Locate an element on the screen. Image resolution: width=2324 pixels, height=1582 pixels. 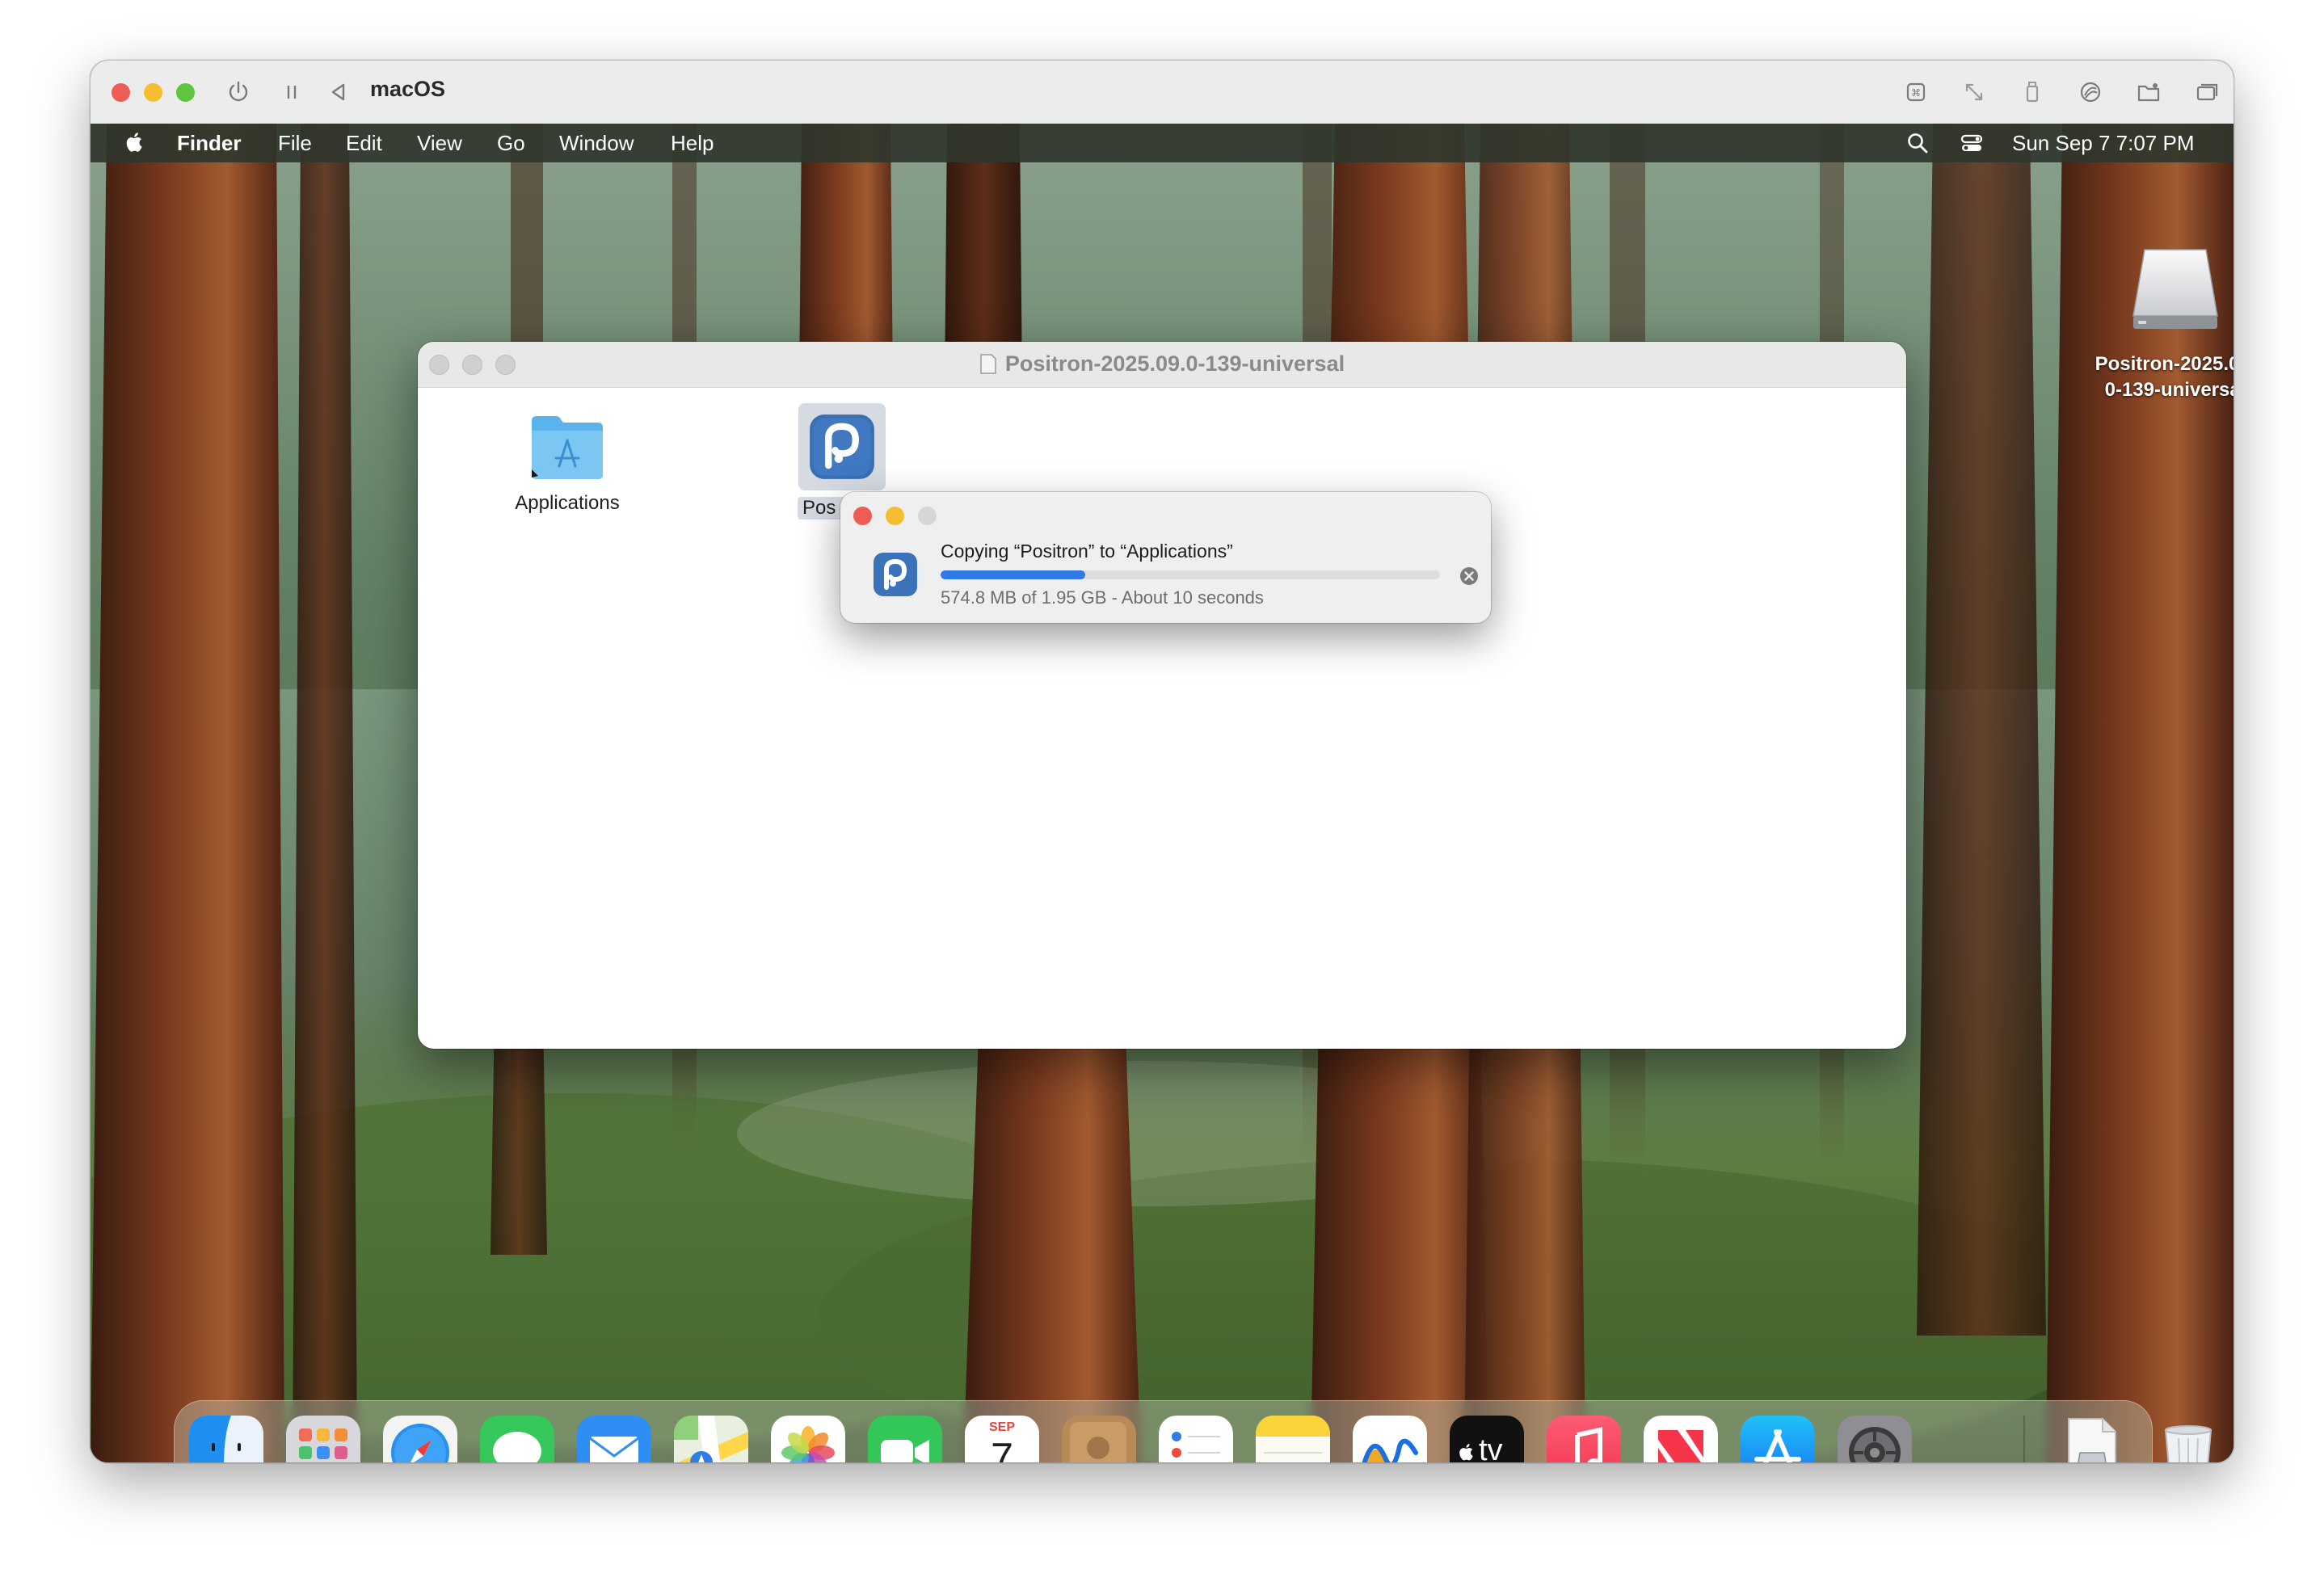
external-disk-icon is located at coordinates (2175, 289).